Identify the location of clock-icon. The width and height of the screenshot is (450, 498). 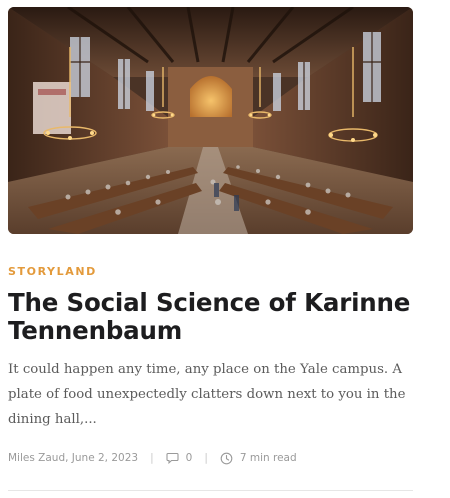
(226, 458).